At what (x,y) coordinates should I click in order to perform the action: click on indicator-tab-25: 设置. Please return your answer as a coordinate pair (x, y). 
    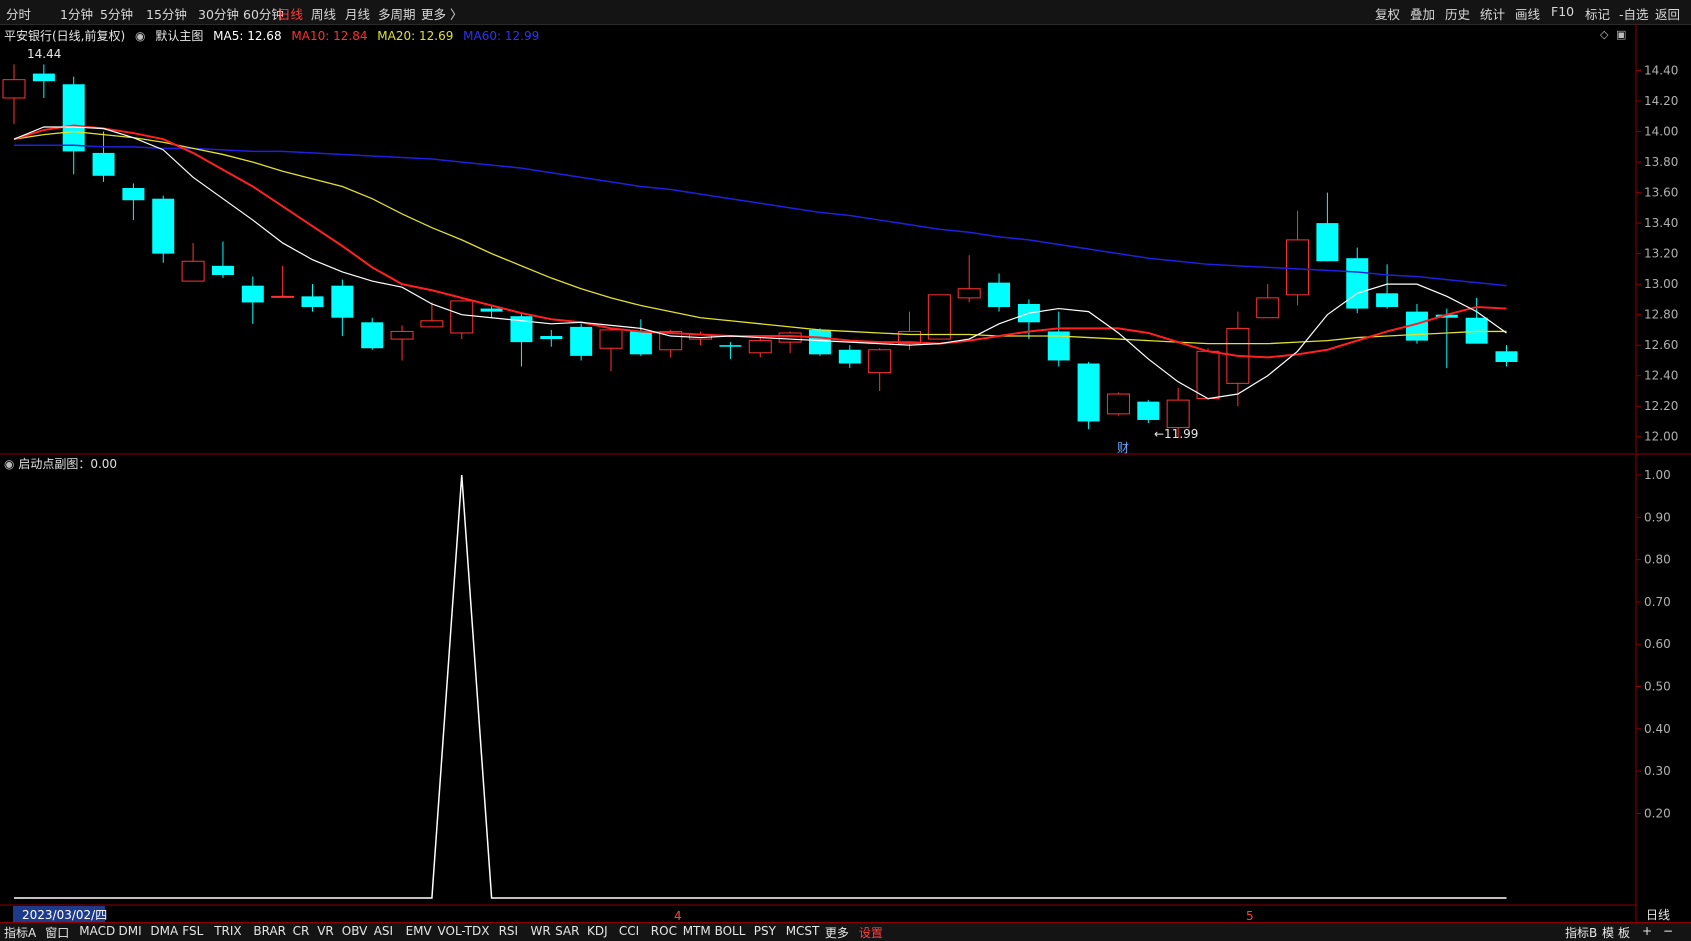
    Looking at the image, I should click on (871, 932).